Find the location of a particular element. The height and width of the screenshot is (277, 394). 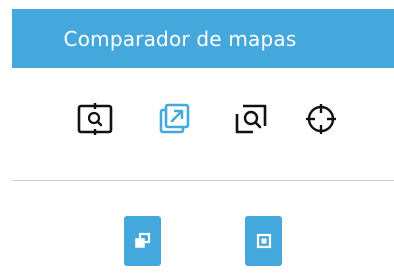

close-square-icon is located at coordinates (263, 241).